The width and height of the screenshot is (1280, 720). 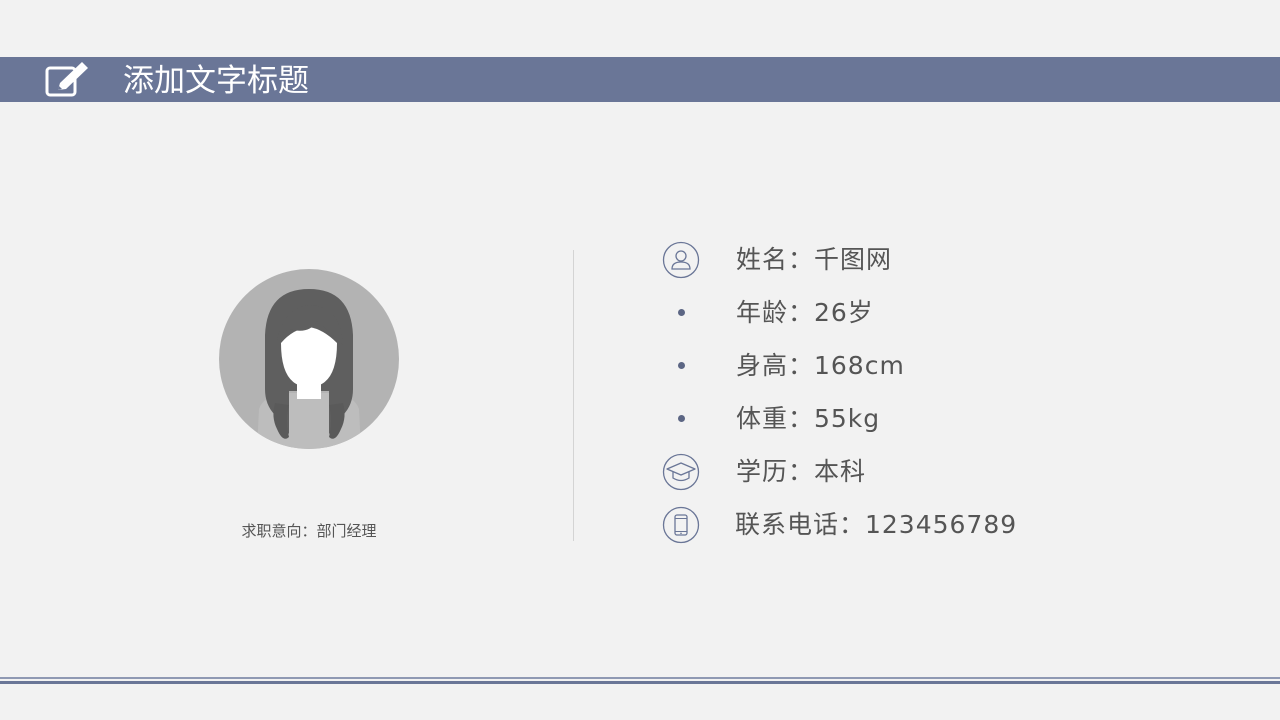 I want to click on info-weight: 体重：55kg, so click(x=808, y=418).